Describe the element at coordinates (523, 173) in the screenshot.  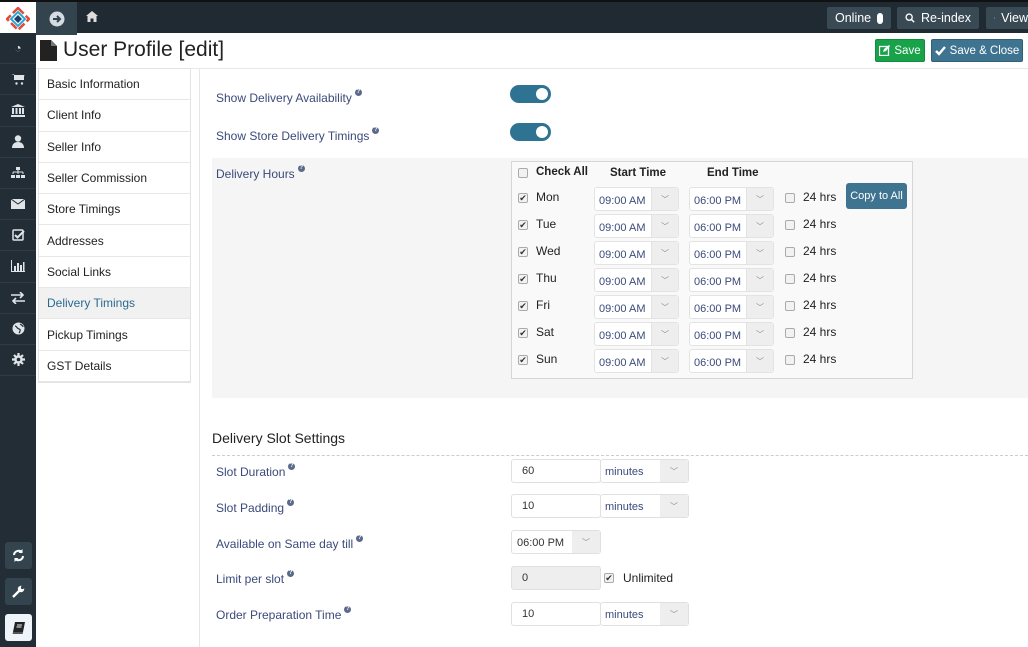
I see `check-all-checkbox` at that location.